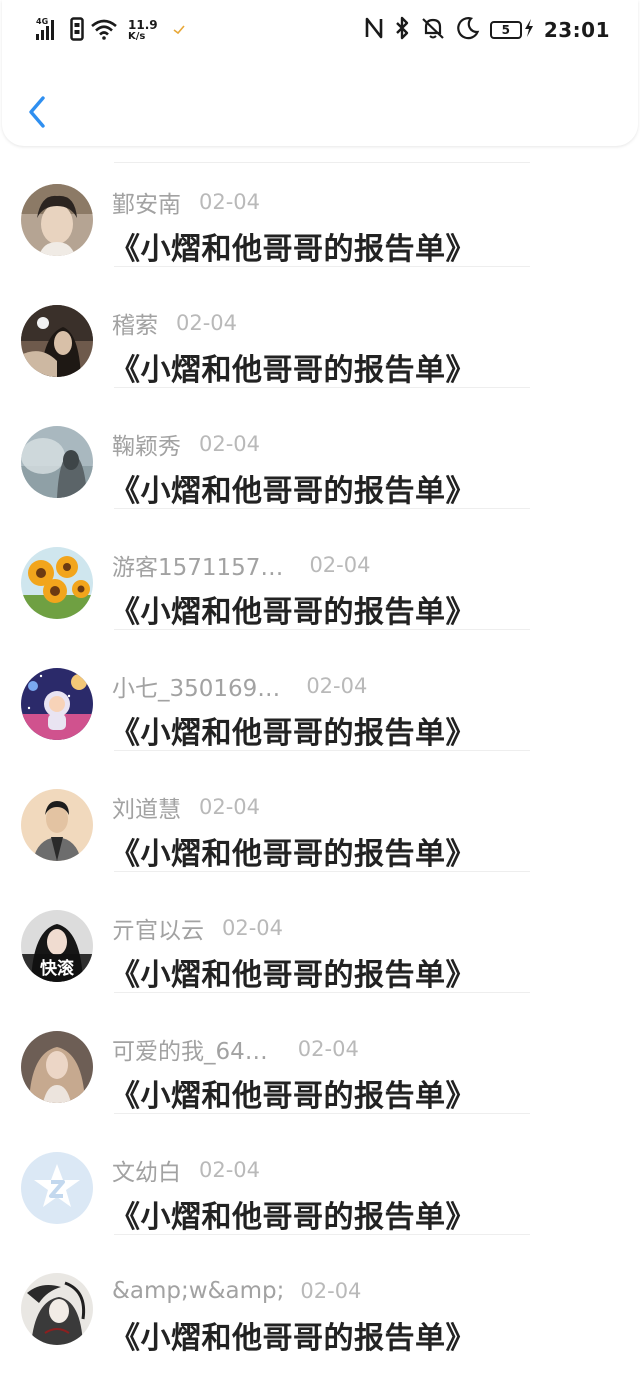 Image resolution: width=640 pixels, height=1387 pixels. I want to click on notification-check-icon, so click(179, 31).